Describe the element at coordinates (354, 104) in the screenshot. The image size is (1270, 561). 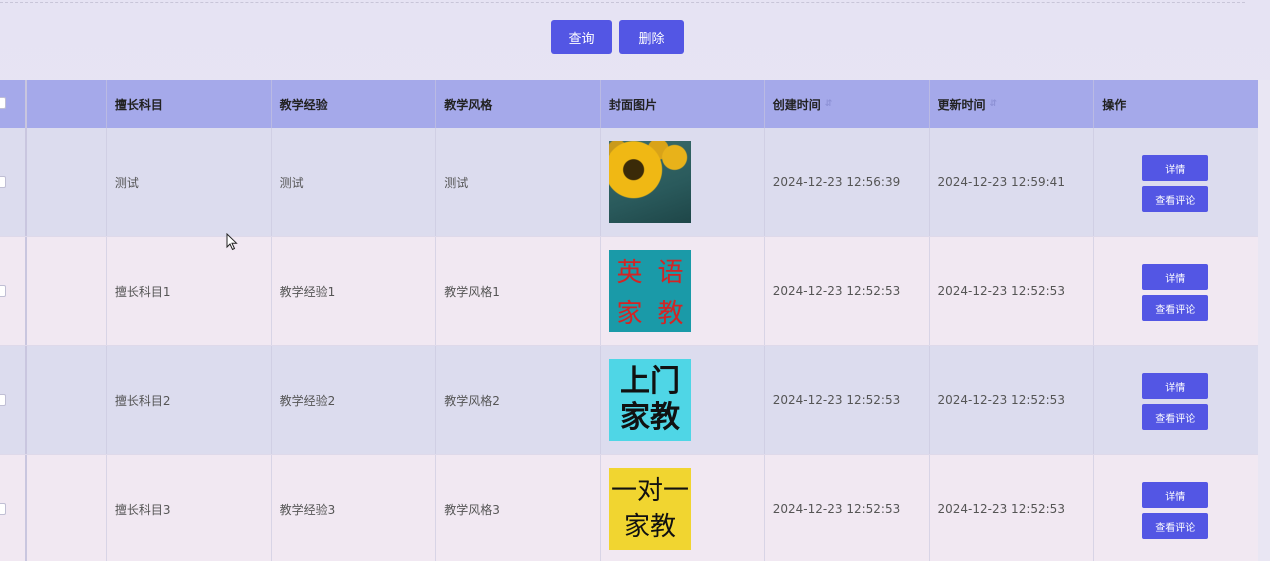
I see `header-experience: 教学经验` at that location.